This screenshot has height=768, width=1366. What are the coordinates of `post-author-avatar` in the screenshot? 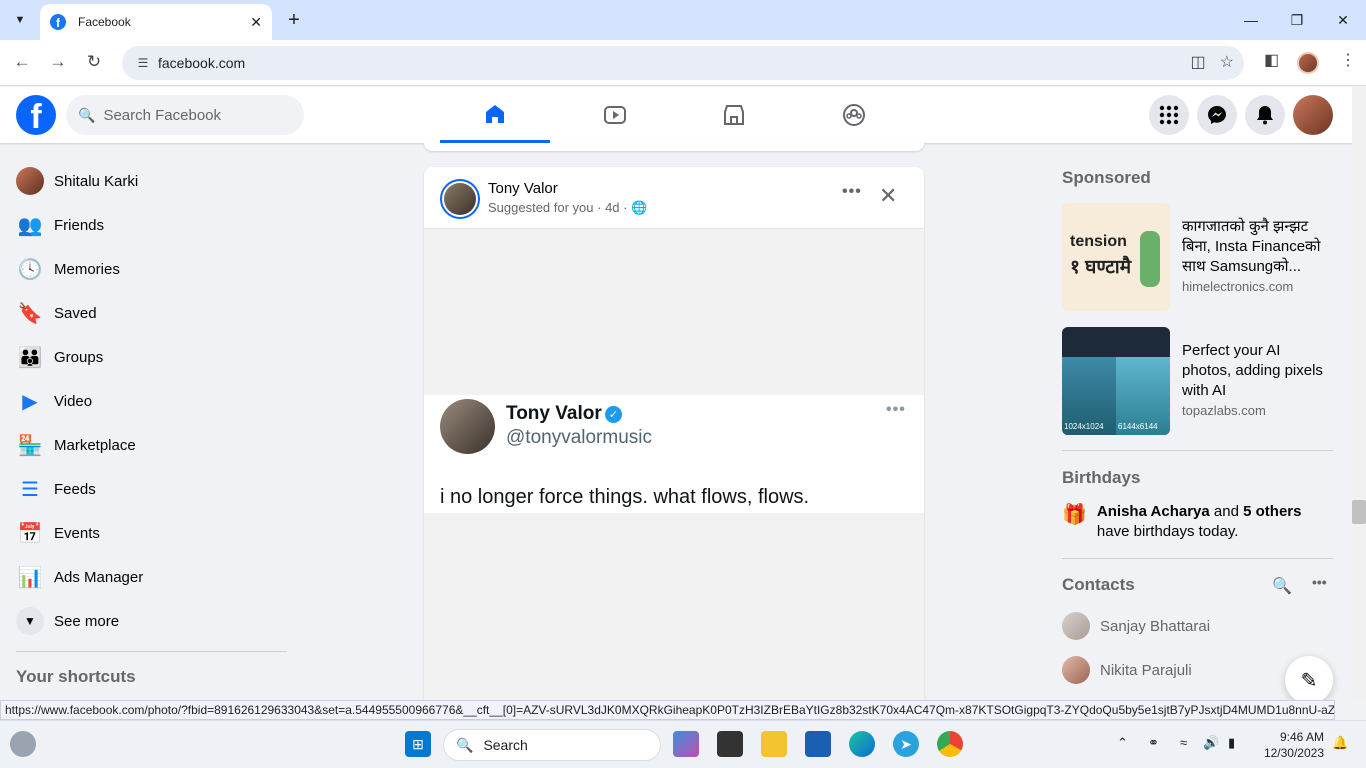 It's located at (460, 199).